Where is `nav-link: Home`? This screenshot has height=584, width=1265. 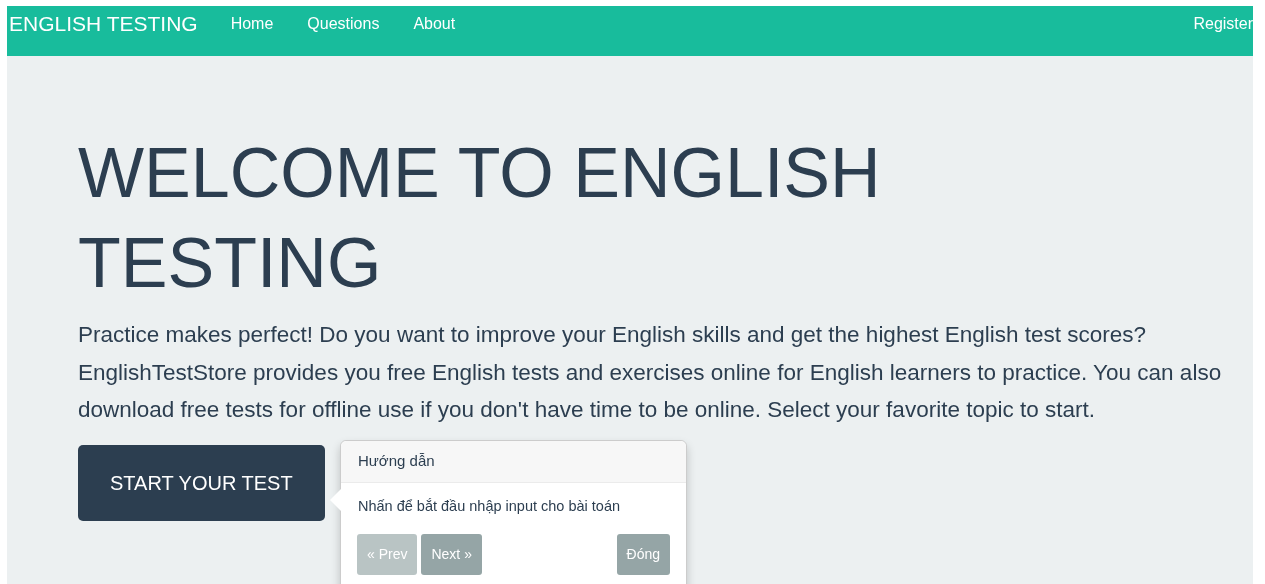 nav-link: Home is located at coordinates (252, 24).